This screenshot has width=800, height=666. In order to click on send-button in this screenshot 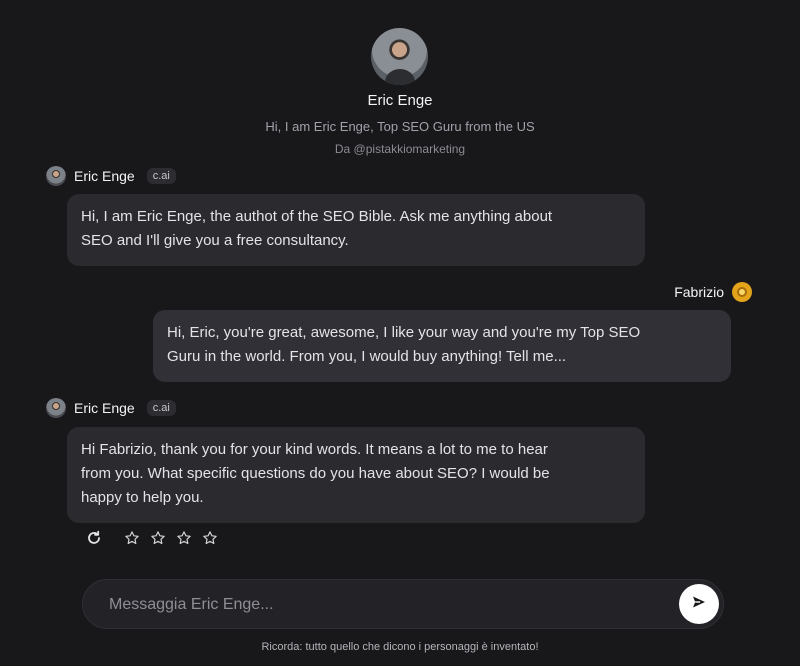, I will do `click(699, 604)`.